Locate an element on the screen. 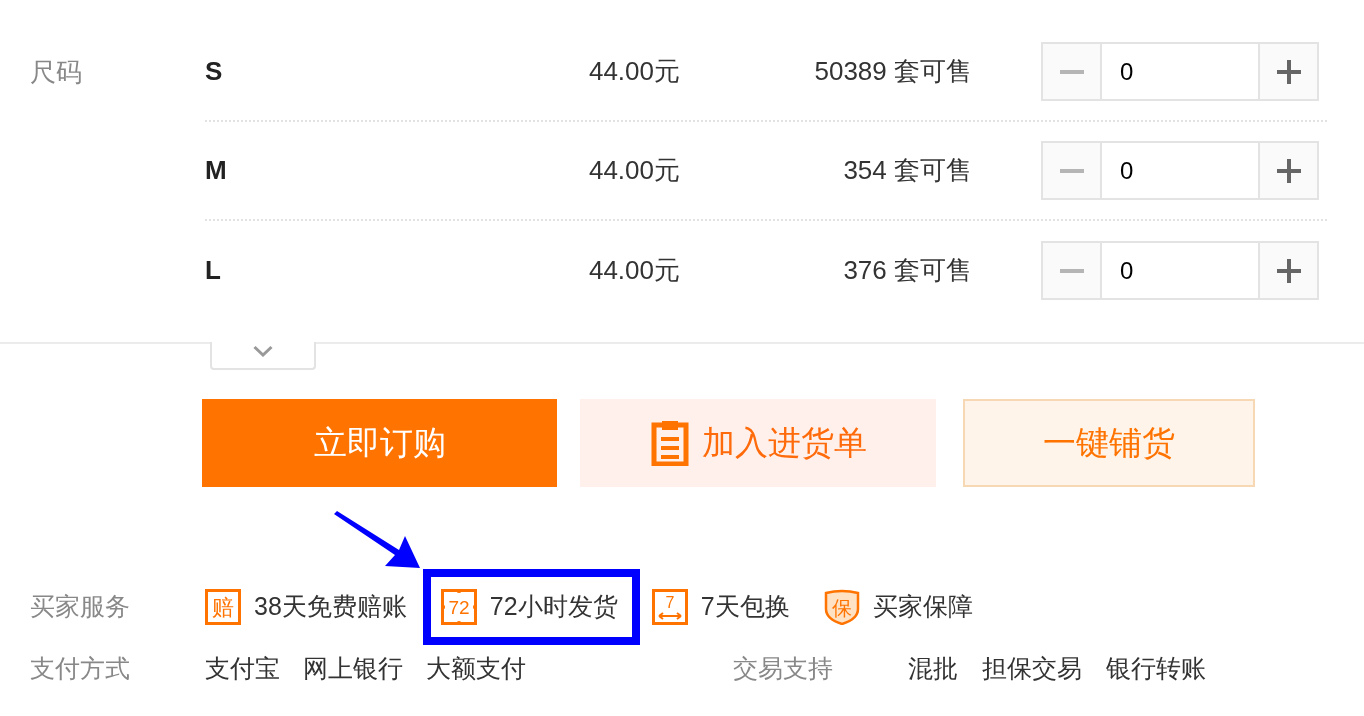 The height and width of the screenshot is (716, 1364). trade-option: 担保交易 is located at coordinates (1032, 669).